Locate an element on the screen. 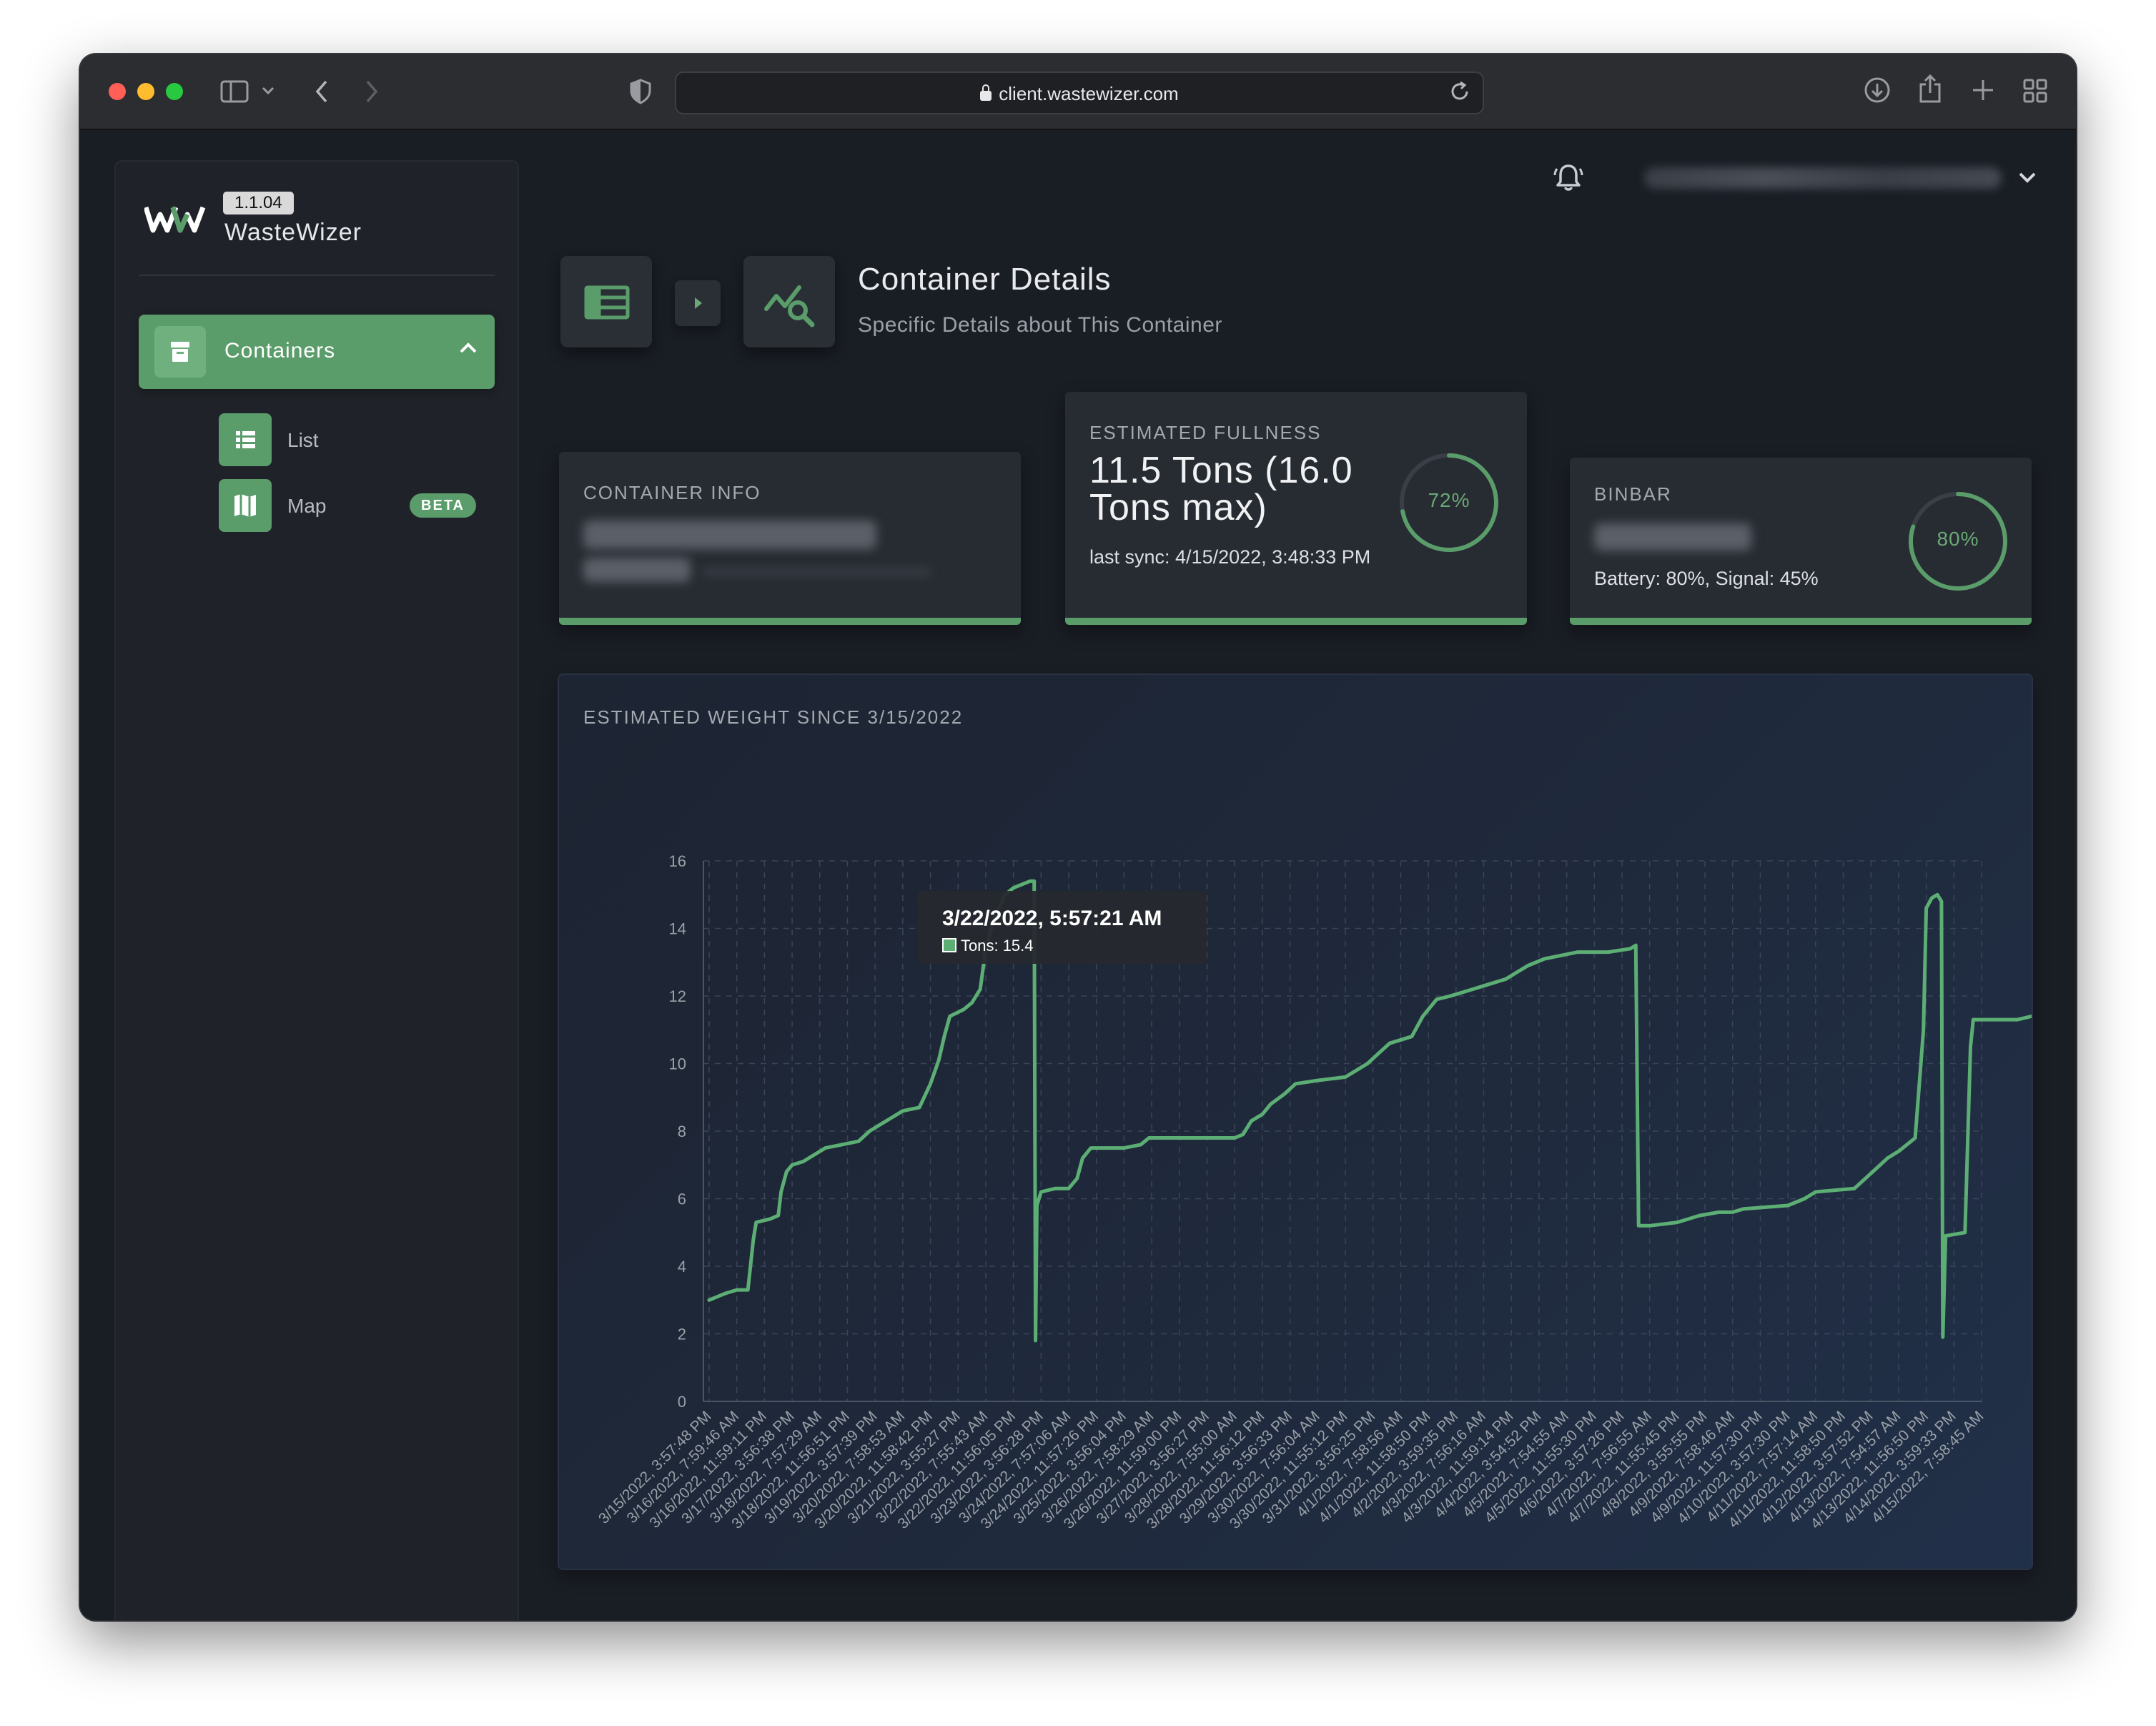 Image resolution: width=2156 pixels, height=1726 pixels. container-name-redacted is located at coordinates (729, 535).